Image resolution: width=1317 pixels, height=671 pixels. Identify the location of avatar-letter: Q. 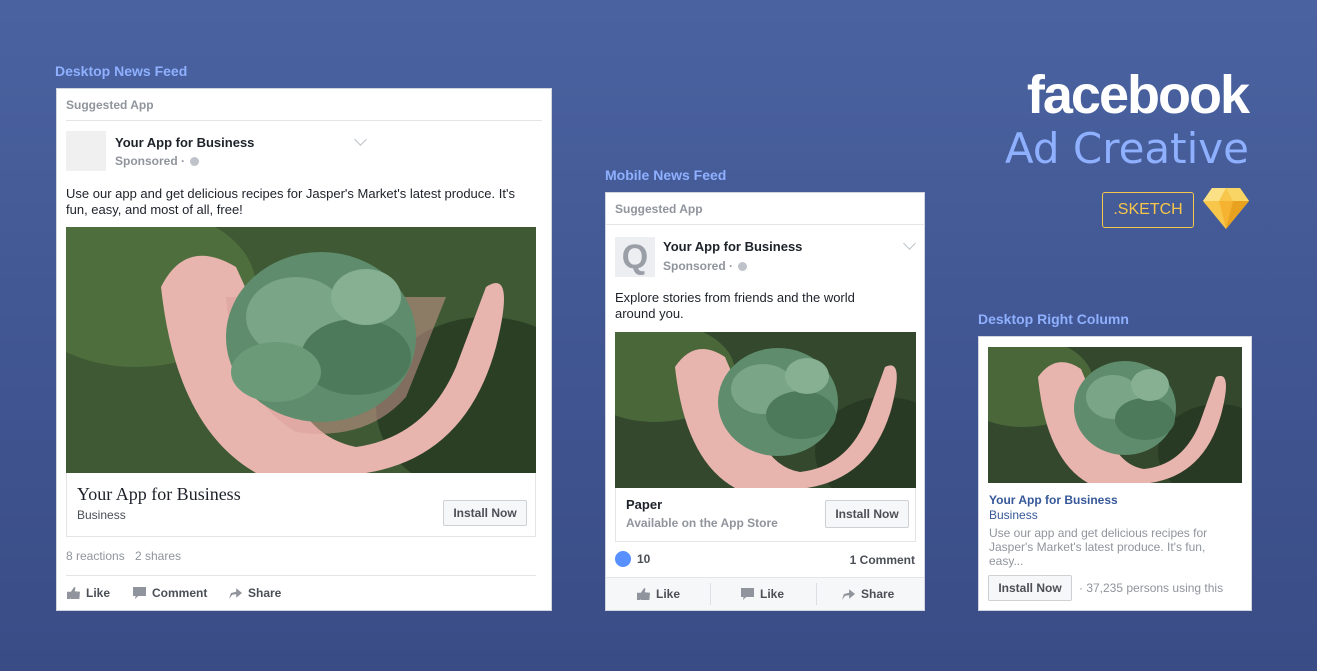
(635, 256).